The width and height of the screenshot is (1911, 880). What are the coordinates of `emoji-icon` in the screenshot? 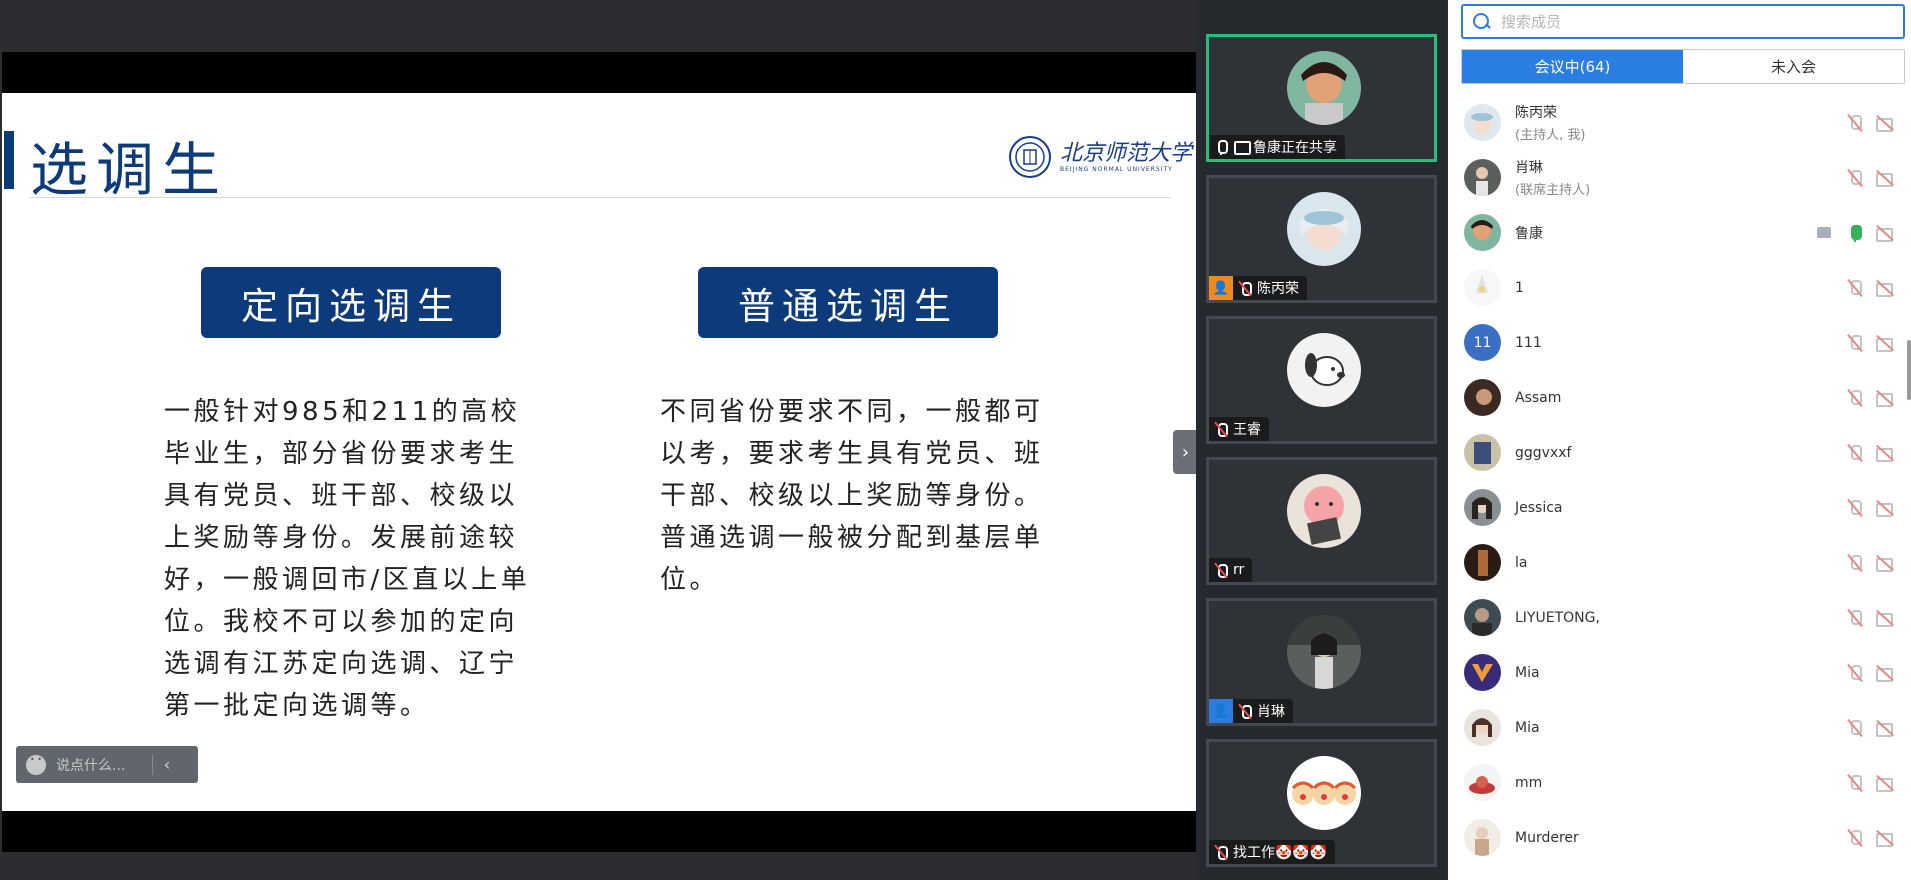 It's located at (36, 764).